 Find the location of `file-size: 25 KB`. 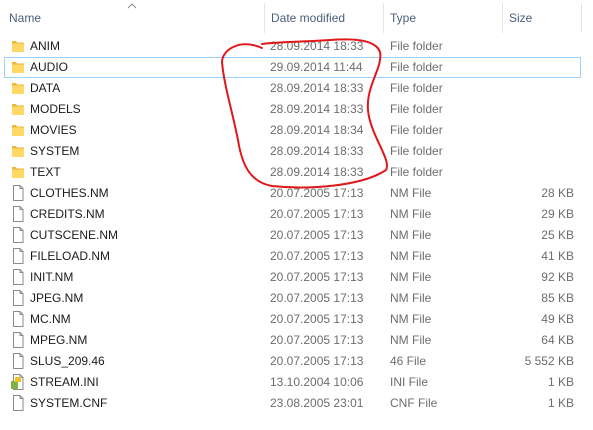

file-size: 25 KB is located at coordinates (557, 235).